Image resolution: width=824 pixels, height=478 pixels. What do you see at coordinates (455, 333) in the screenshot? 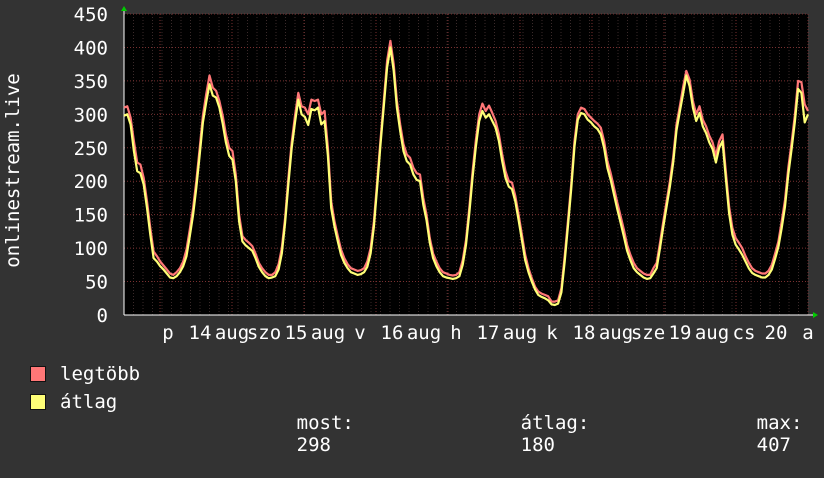
I see `x-tick-label: h` at bounding box center [455, 333].